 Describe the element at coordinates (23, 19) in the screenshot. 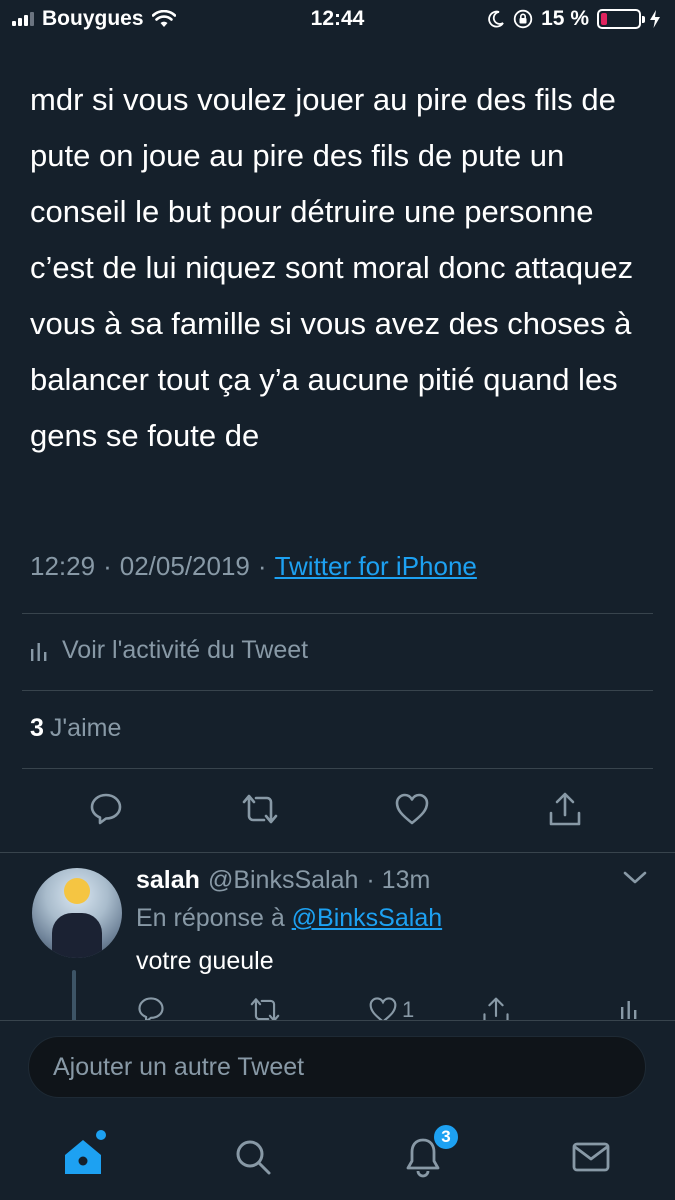

I see `signal-icon` at that location.